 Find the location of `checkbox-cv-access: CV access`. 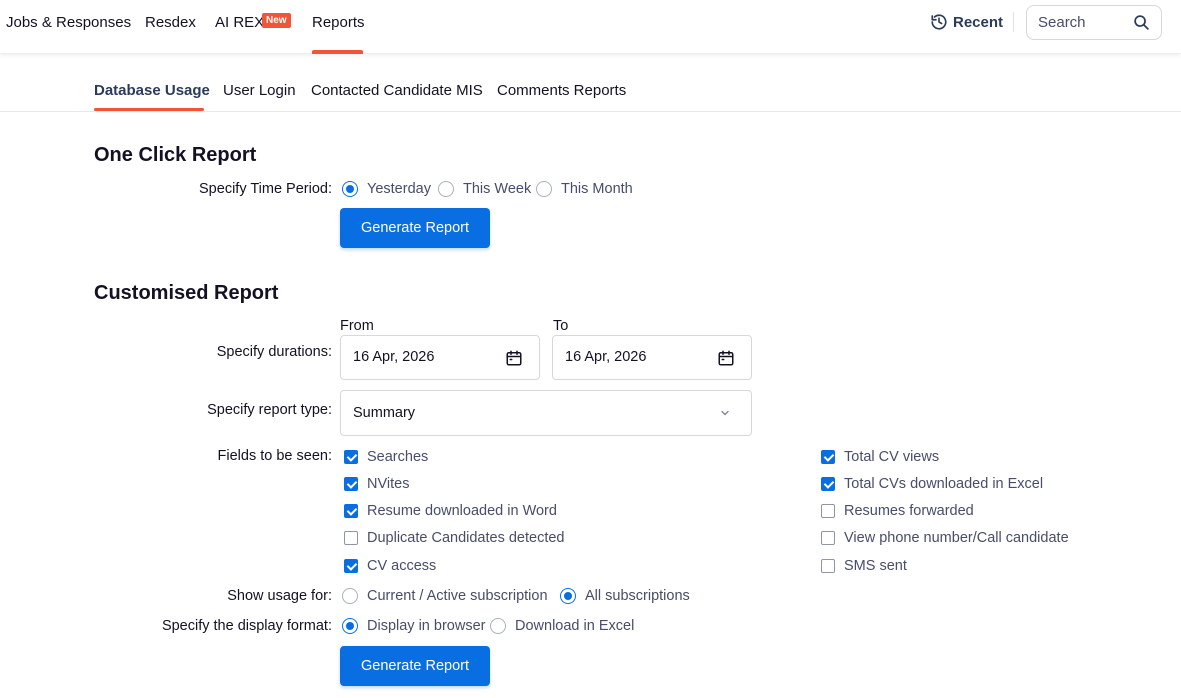

checkbox-cv-access: CV access is located at coordinates (390, 566).